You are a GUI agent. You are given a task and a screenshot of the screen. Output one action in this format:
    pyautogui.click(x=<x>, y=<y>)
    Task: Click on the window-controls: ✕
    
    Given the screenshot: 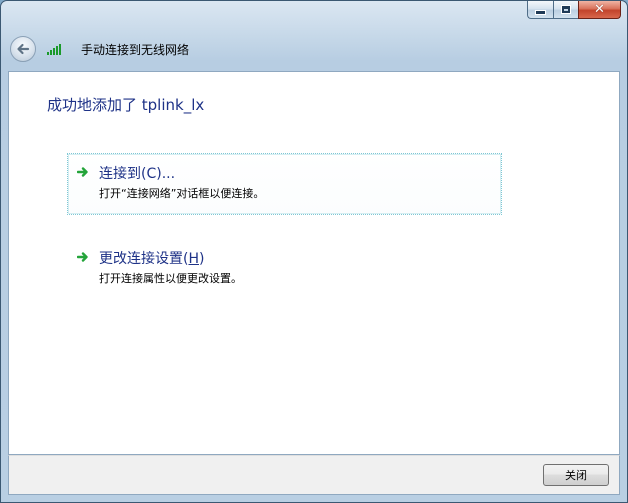 What is the action you would take?
    pyautogui.click(x=574, y=10)
    